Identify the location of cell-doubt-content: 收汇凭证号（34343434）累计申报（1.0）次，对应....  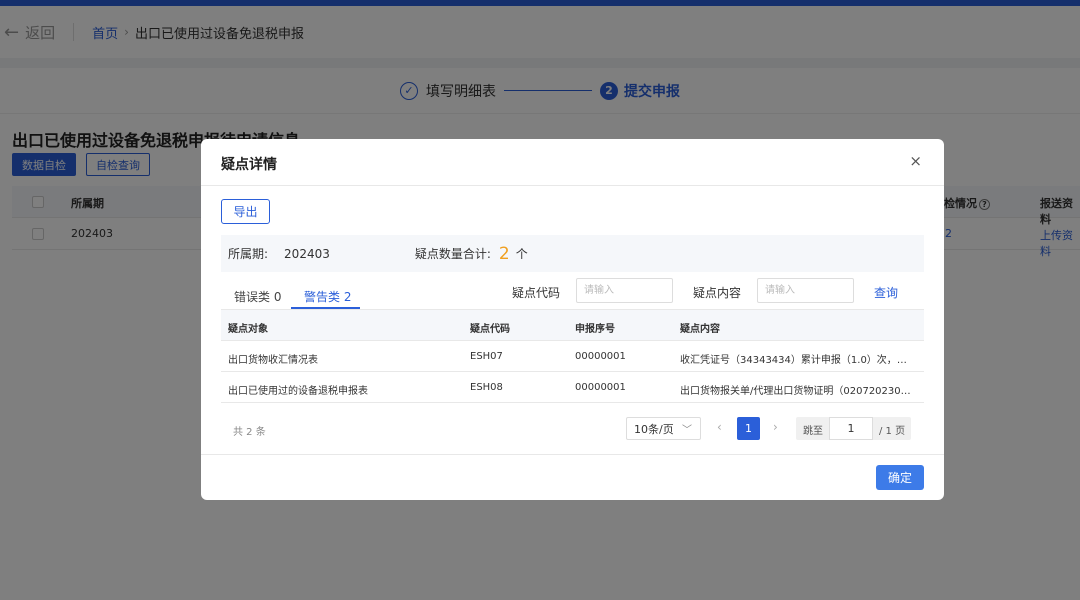
(798, 360).